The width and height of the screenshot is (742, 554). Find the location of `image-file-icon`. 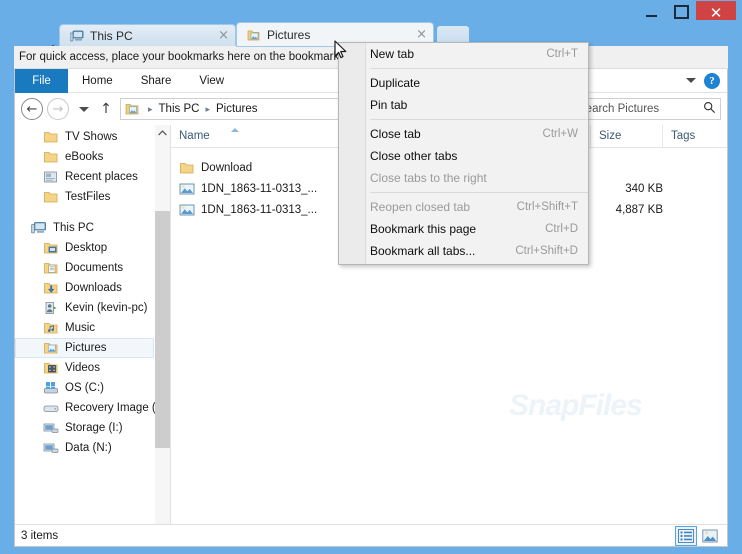

image-file-icon is located at coordinates (187, 210).